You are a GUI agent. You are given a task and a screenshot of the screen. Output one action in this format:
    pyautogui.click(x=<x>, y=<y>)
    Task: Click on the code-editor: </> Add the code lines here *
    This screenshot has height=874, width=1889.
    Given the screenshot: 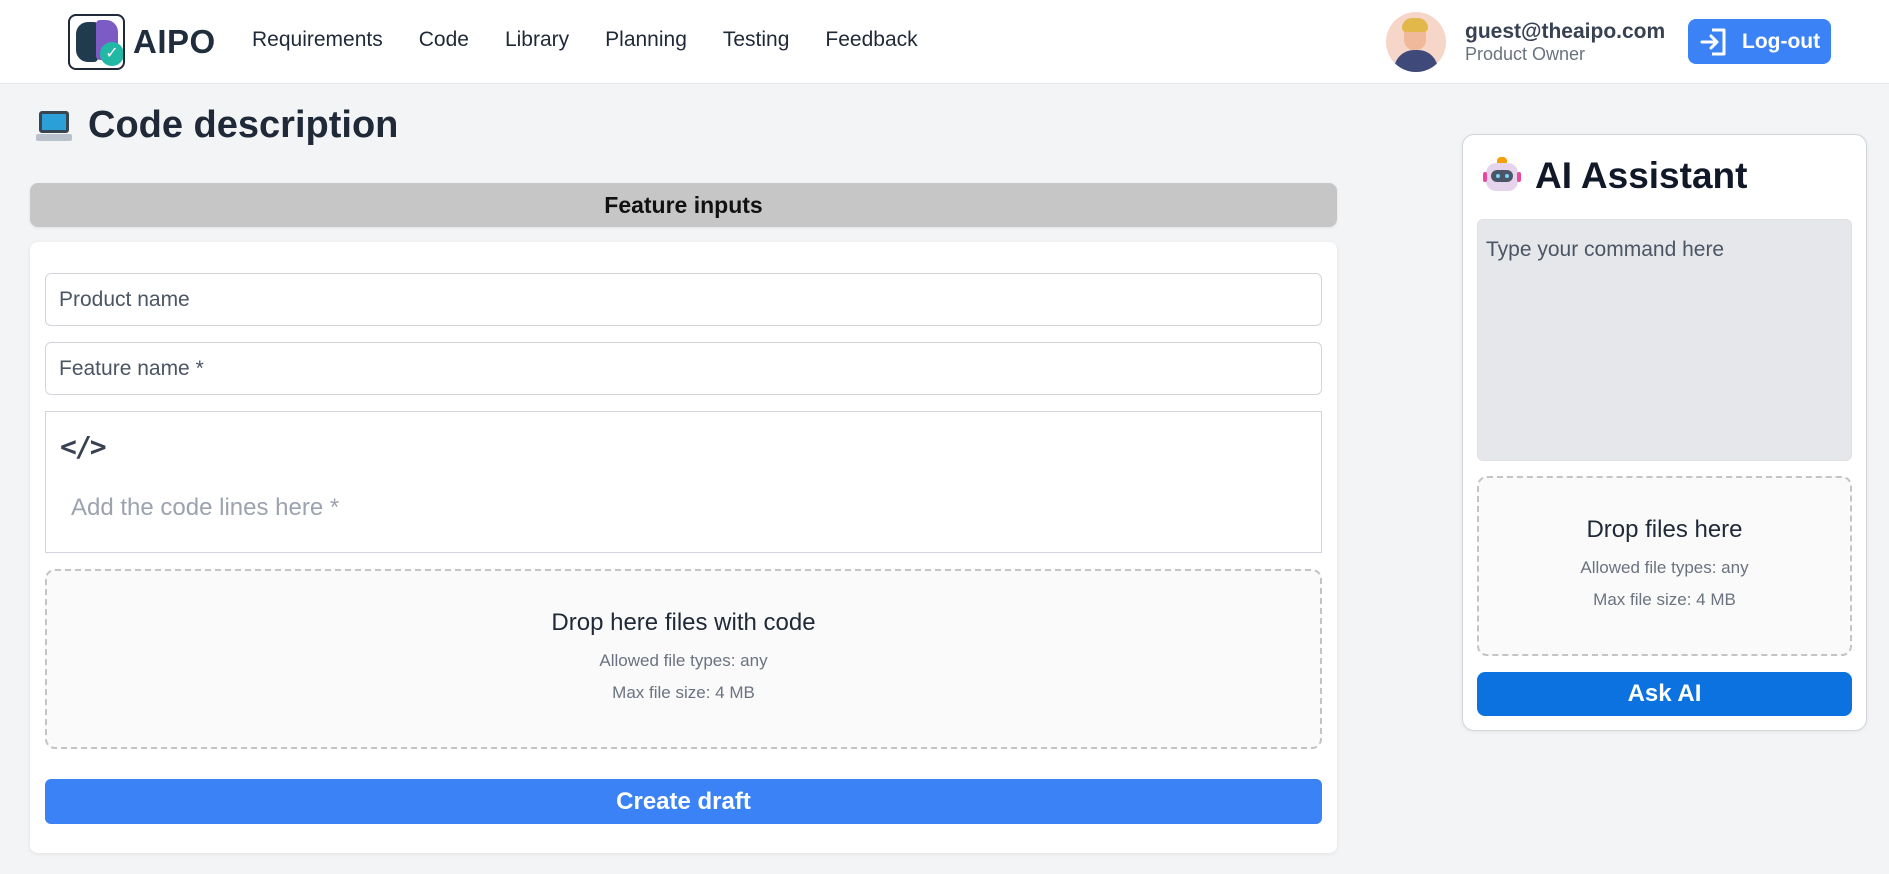 What is the action you would take?
    pyautogui.click(x=683, y=482)
    